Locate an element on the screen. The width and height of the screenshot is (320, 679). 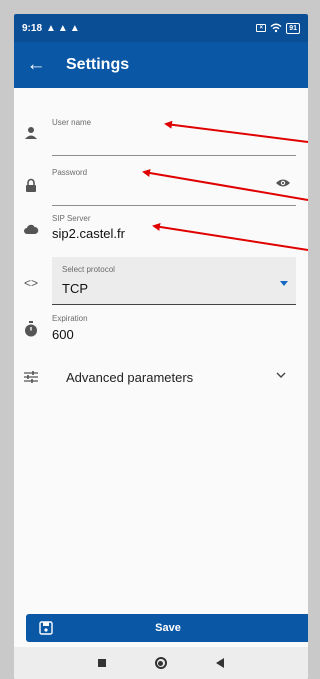
expiration-value: 600 is located at coordinates (63, 334).